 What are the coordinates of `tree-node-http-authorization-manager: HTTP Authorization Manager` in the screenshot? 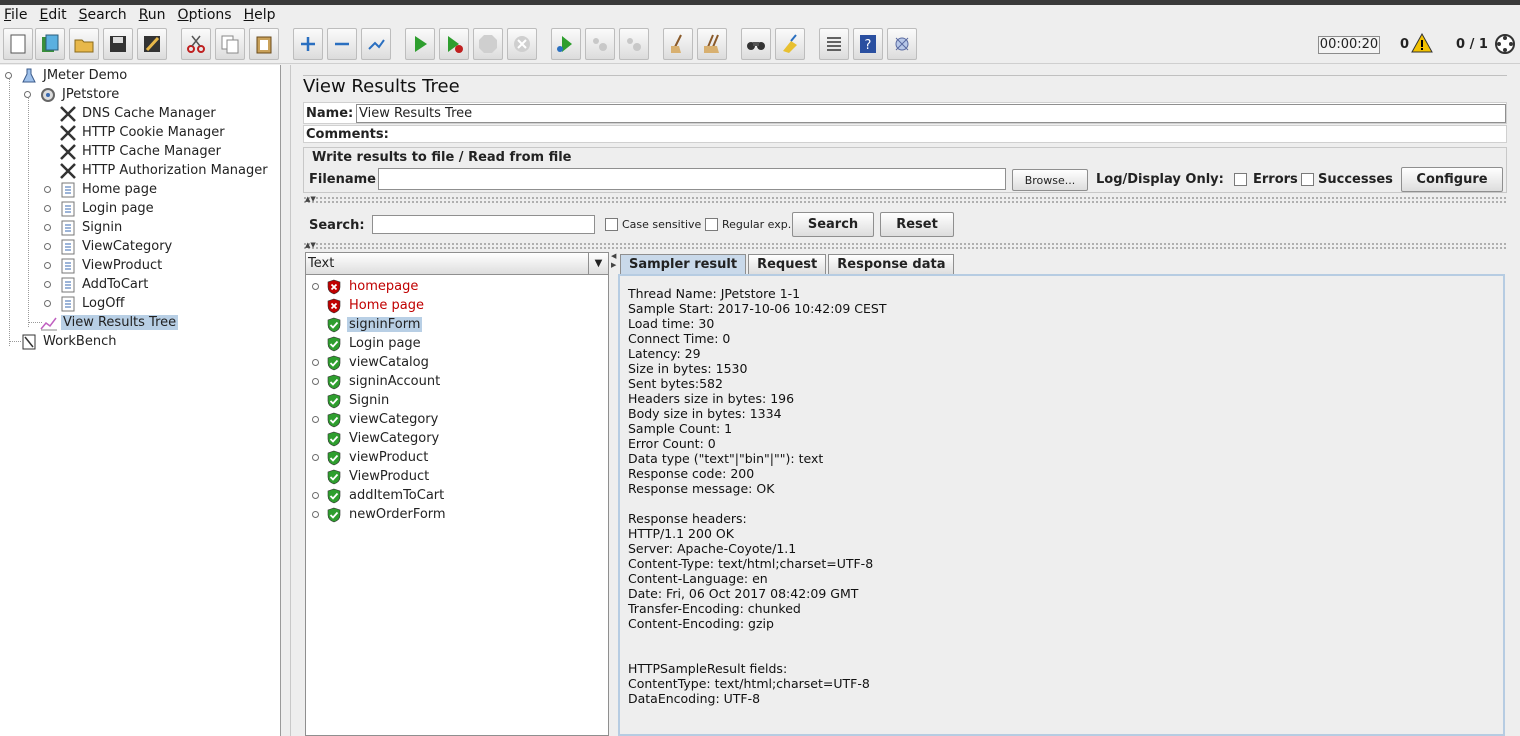 It's located at (164, 170).